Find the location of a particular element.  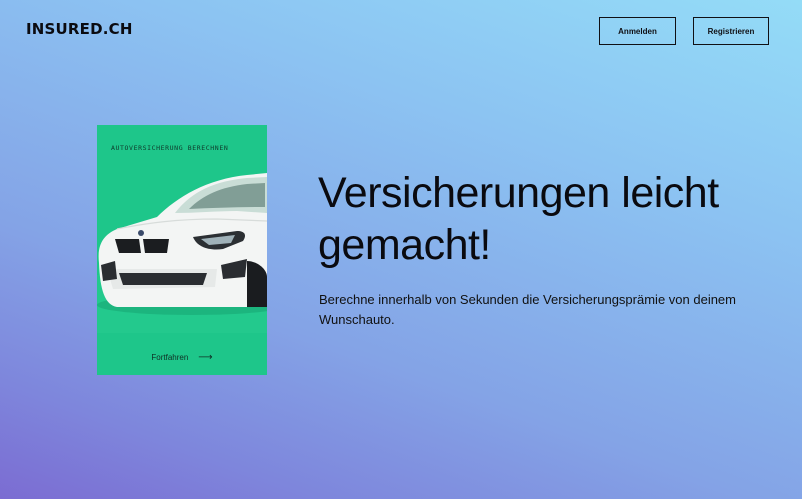

register-button: Registrieren is located at coordinates (731, 31).